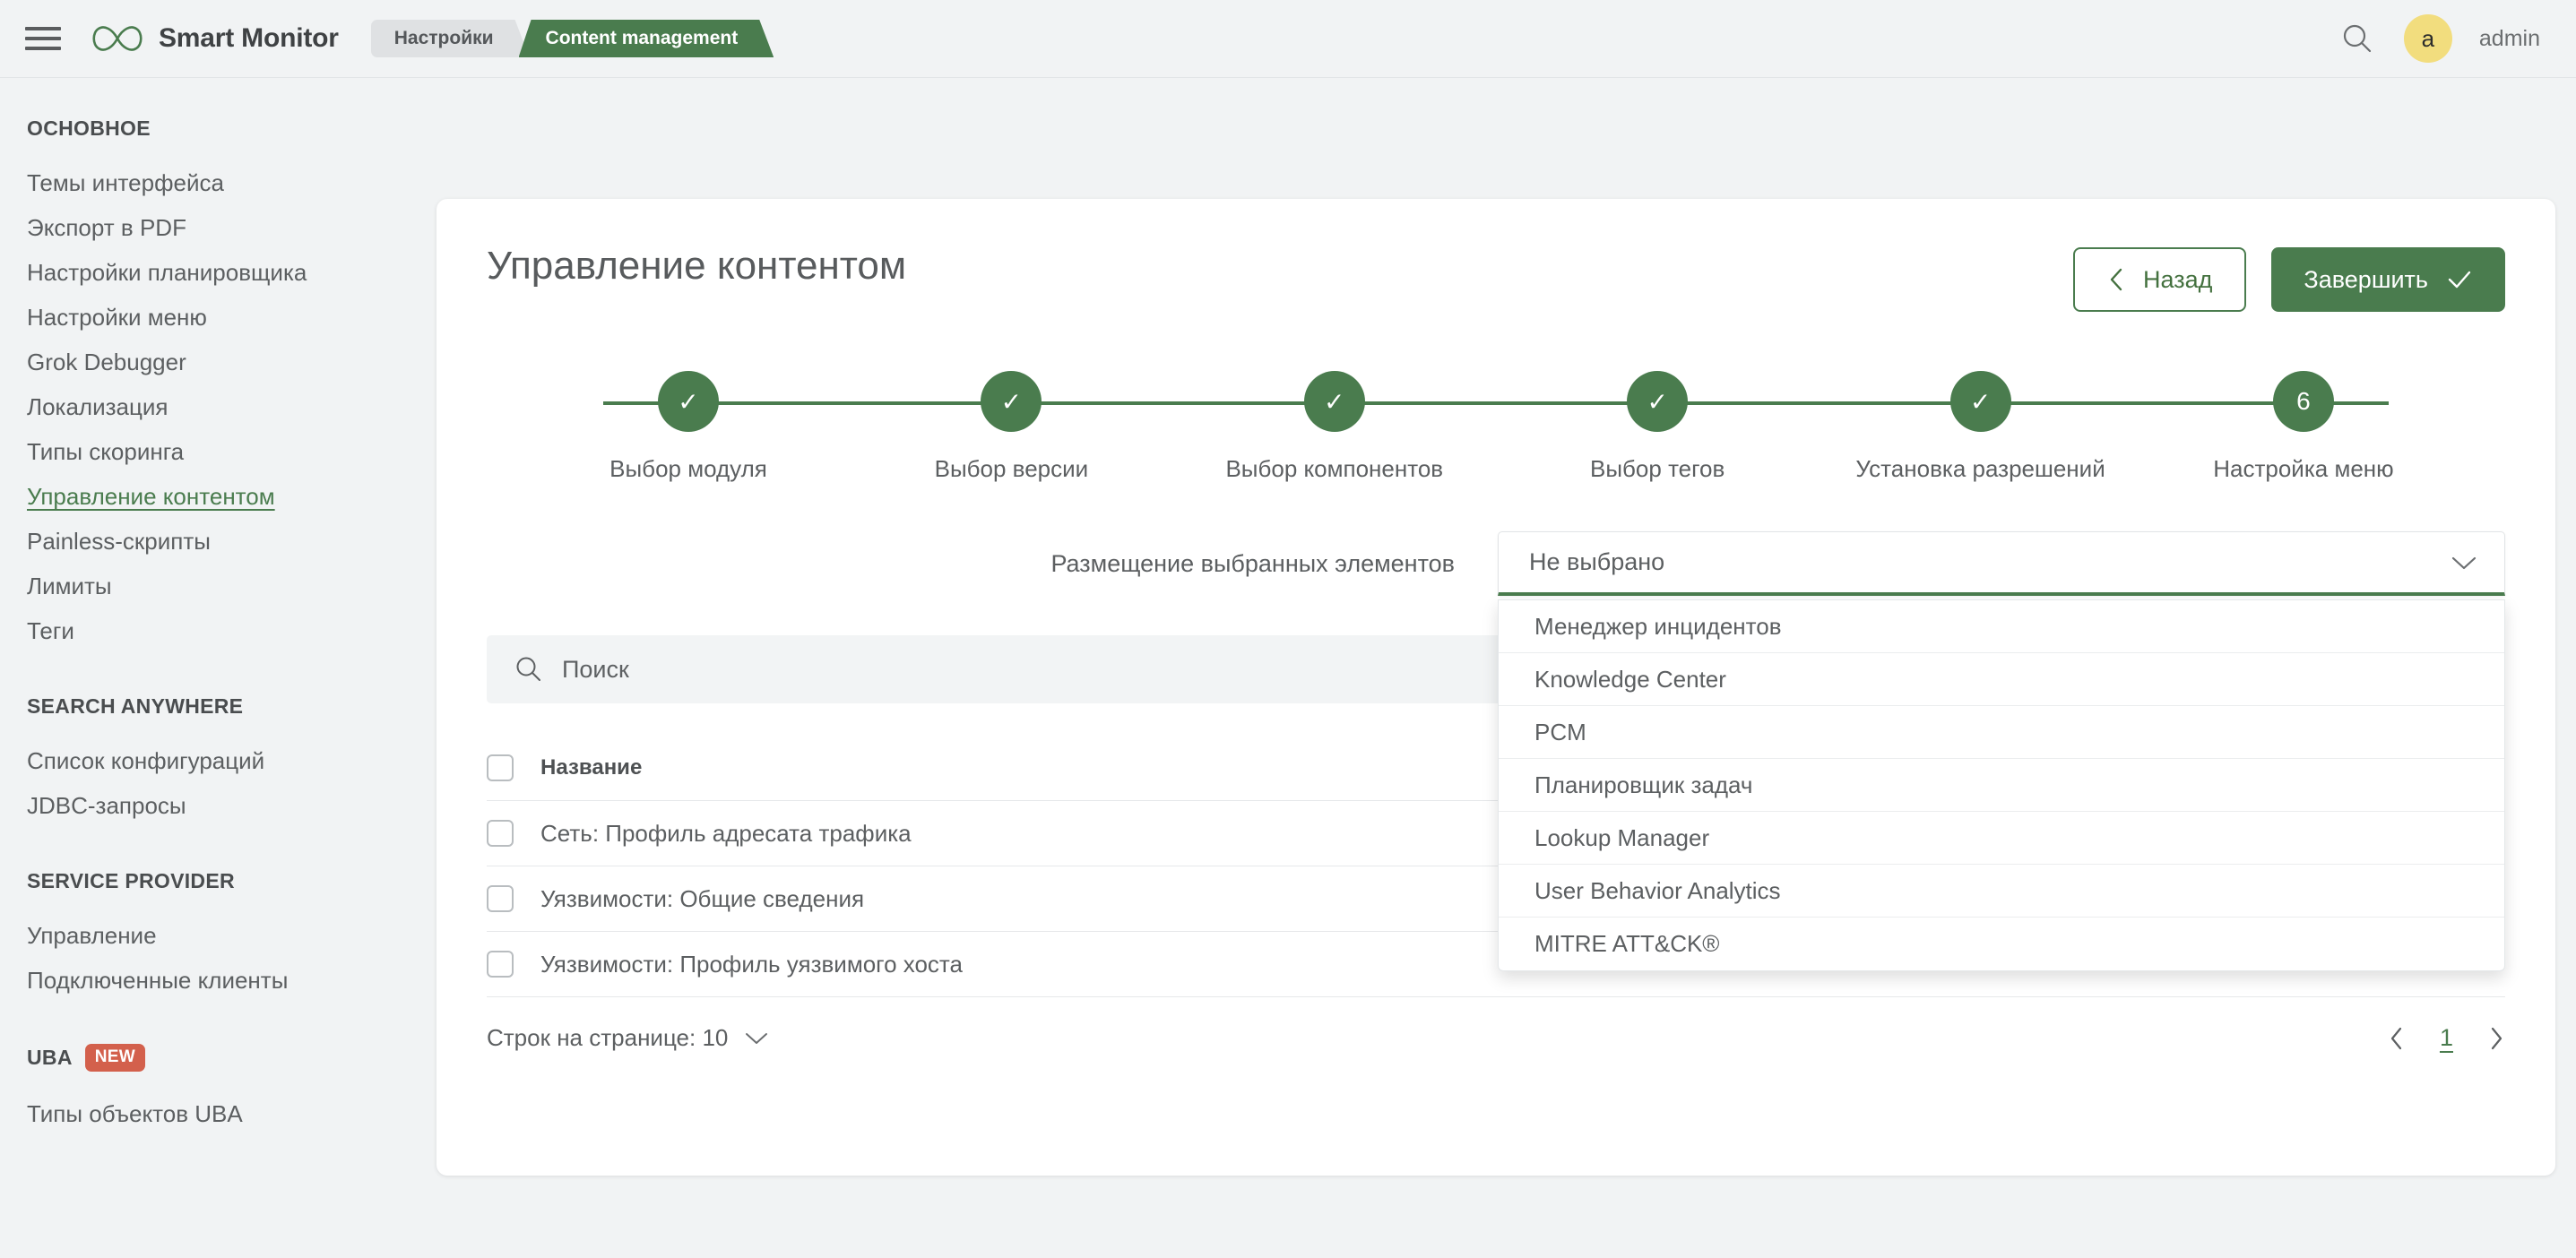 The width and height of the screenshot is (2576, 1258). Describe the element at coordinates (89, 128) in the screenshot. I see `sidebar-group-title-osnovnoe: ОСНОВНОЕ` at that location.